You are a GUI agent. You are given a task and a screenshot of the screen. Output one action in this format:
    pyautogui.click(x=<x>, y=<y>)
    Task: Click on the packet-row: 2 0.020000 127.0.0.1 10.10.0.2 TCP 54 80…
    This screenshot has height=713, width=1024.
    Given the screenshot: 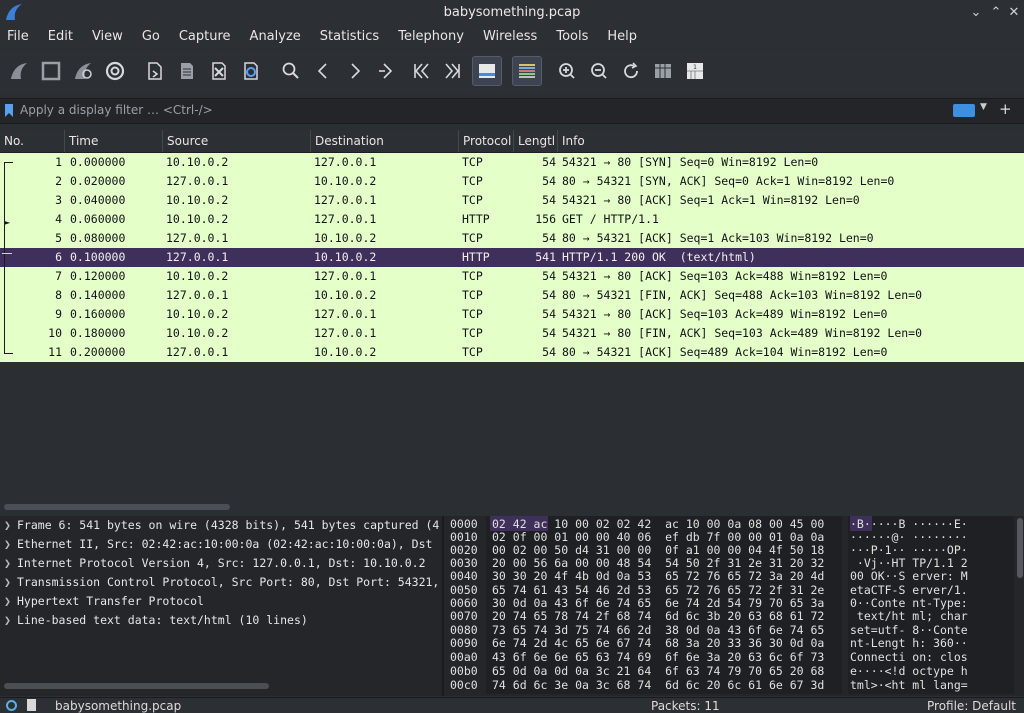 What is the action you would take?
    pyautogui.click(x=512, y=181)
    